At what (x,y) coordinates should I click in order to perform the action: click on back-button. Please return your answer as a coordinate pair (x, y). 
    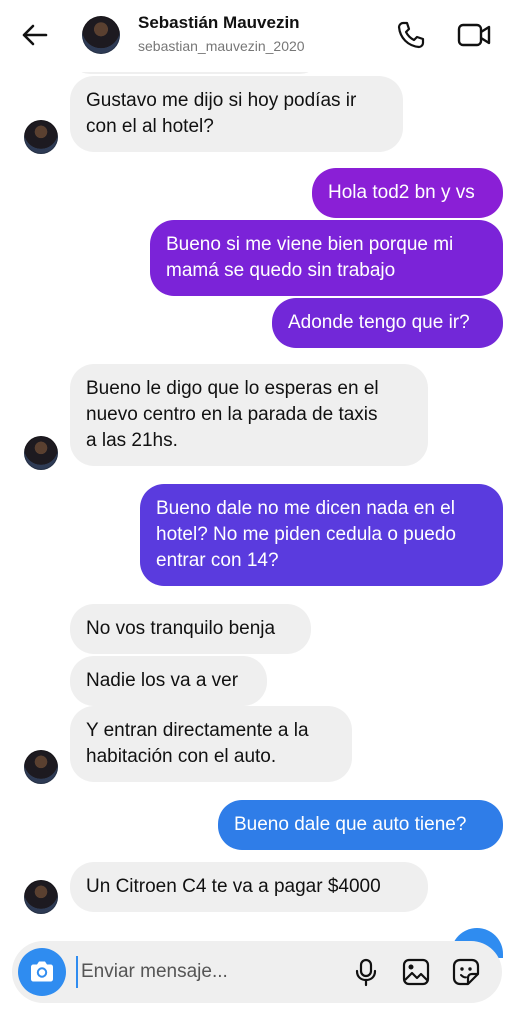
    Looking at the image, I should click on (35, 35).